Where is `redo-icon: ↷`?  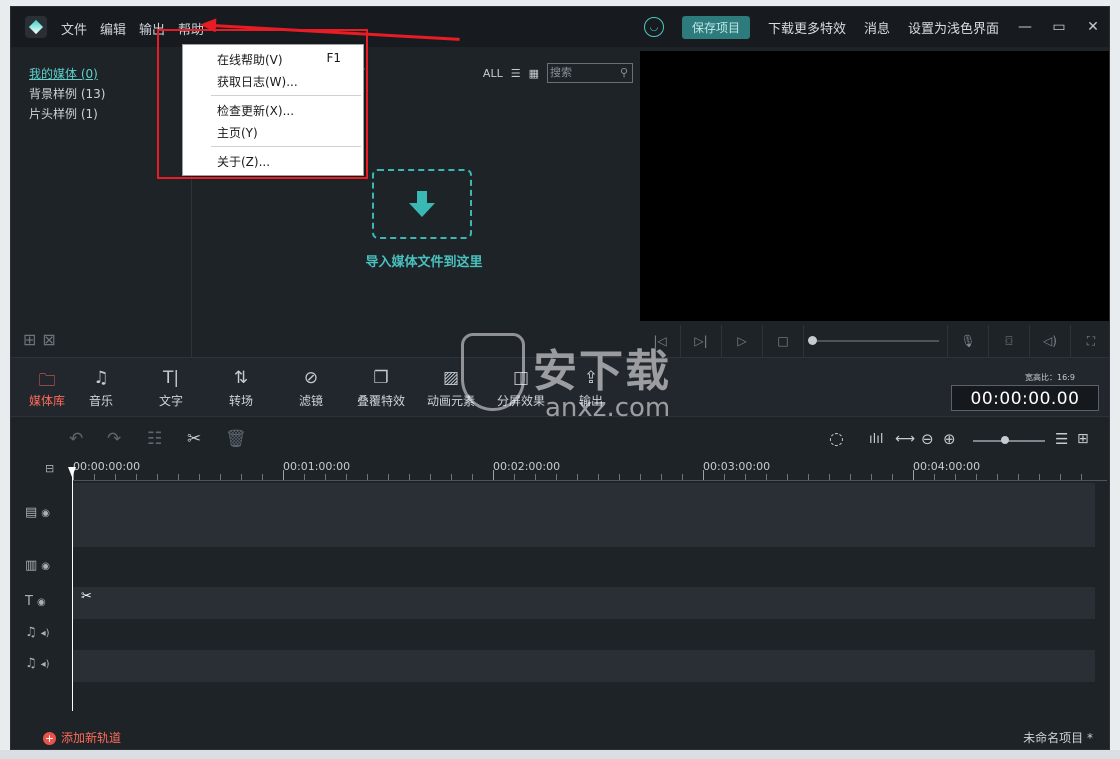
redo-icon: ↷ is located at coordinates (114, 439).